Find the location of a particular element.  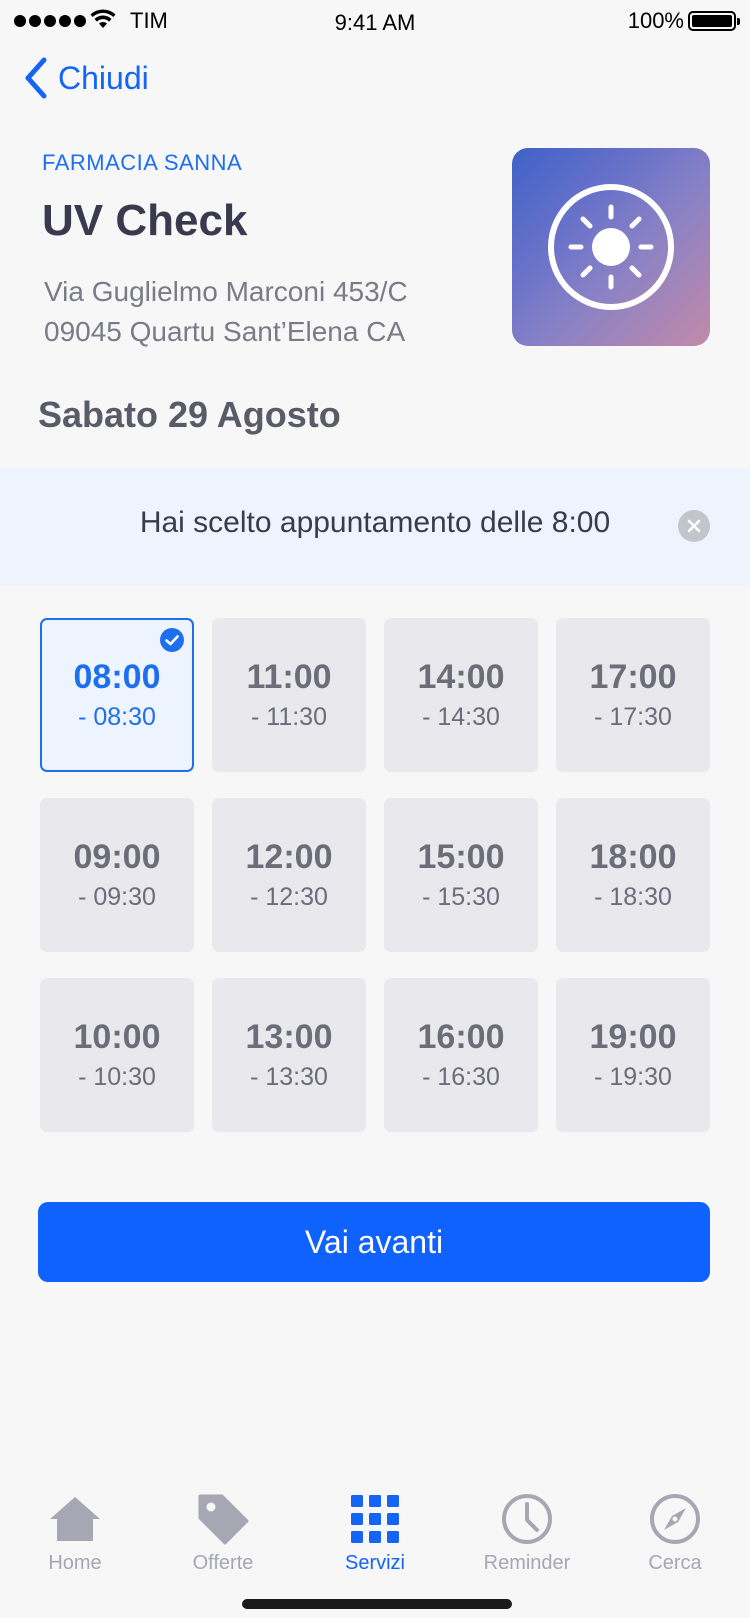

battery-icon is located at coordinates (714, 21).